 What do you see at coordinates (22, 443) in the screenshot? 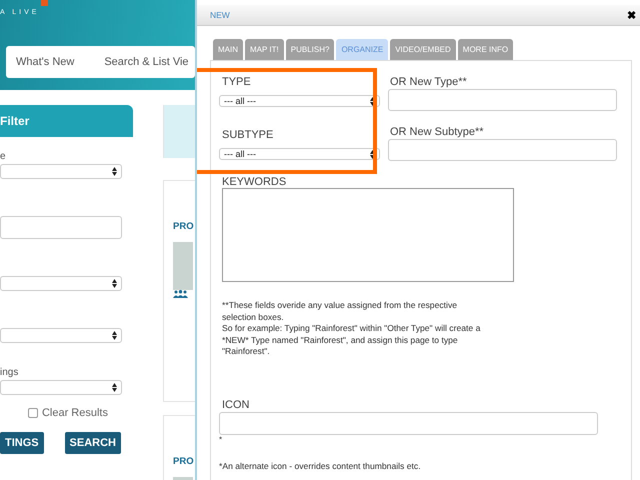
I see `settings-button: TINGS` at bounding box center [22, 443].